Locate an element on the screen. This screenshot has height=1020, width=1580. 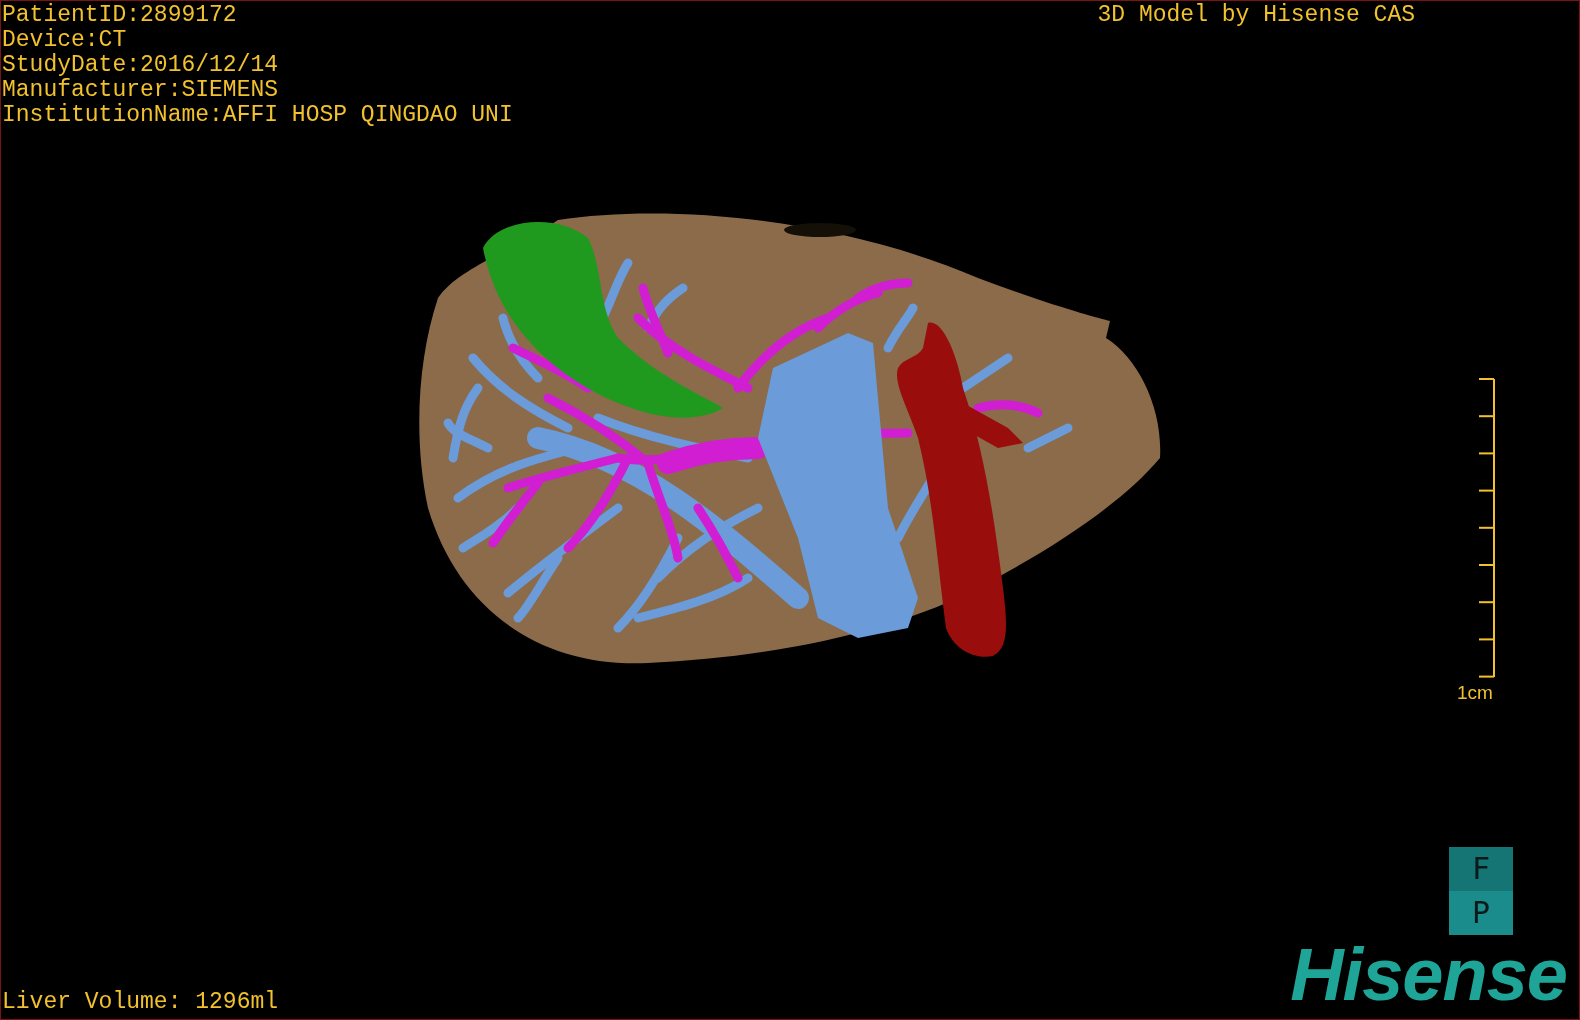
liver-volume: Liver Volume: 1296ml is located at coordinates (140, 1002).